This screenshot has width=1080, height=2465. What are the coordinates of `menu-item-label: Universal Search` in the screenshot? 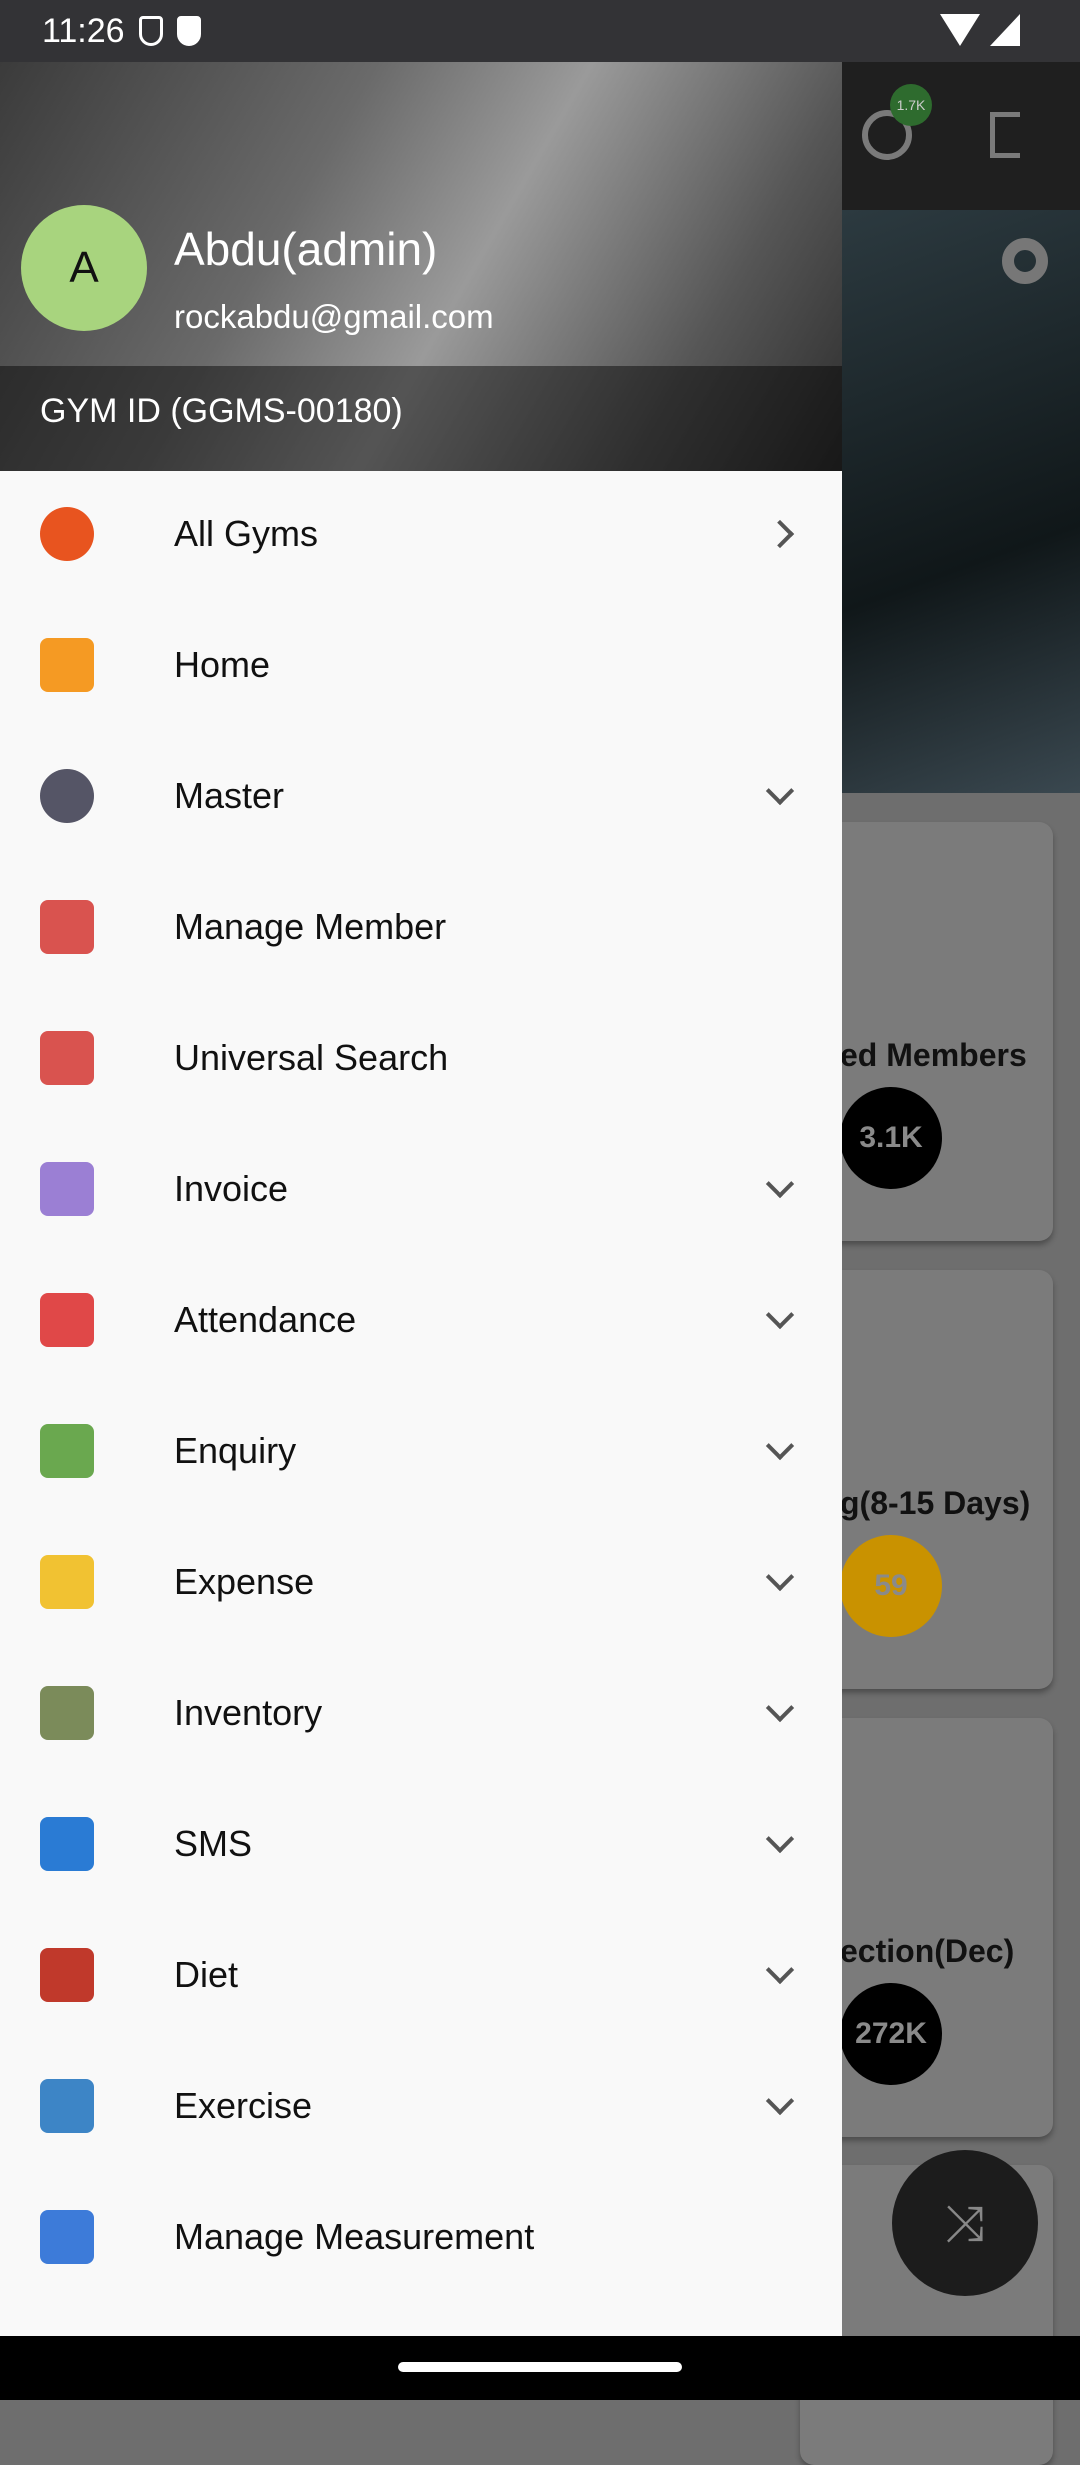 It's located at (311, 1057).